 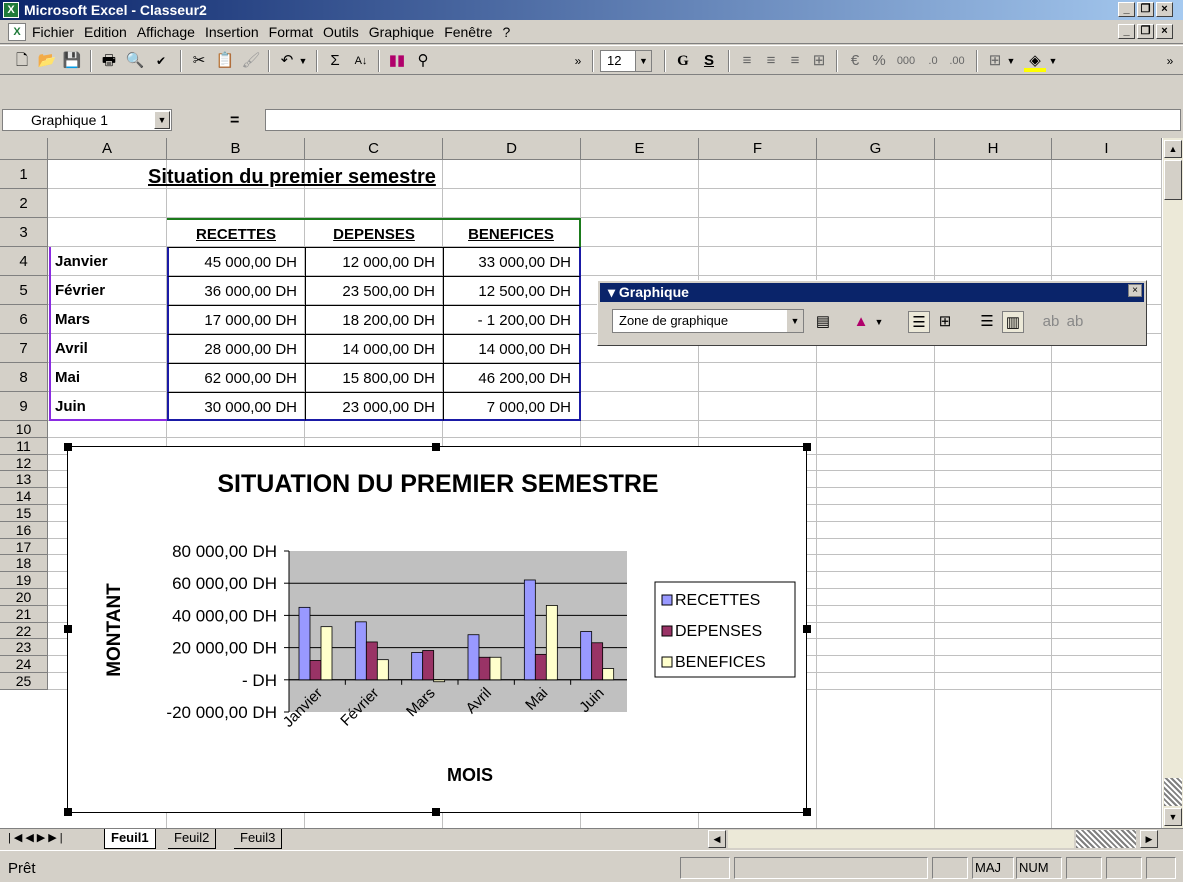 I want to click on close-icon: ×, so click(x=1135, y=290).